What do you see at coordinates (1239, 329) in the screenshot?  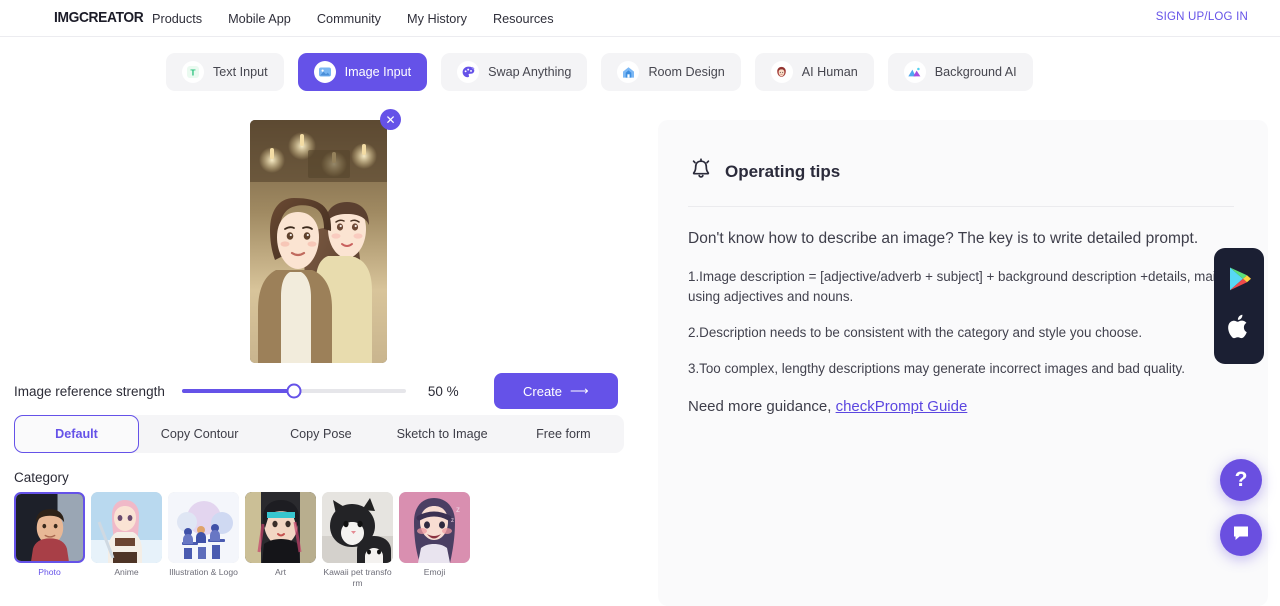 I see `apple-icon` at bounding box center [1239, 329].